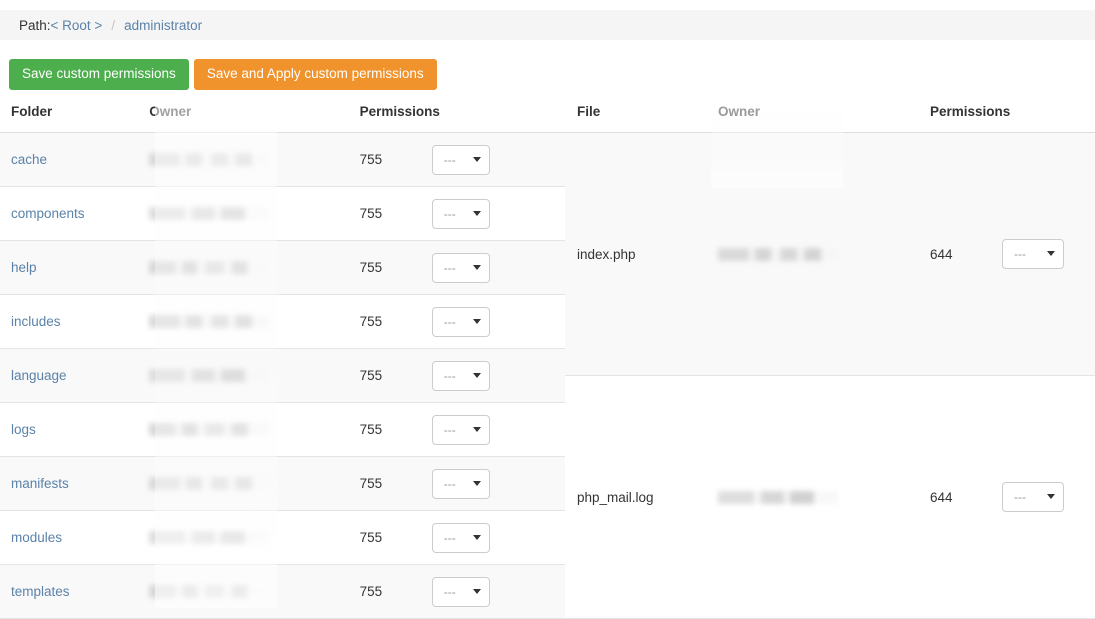 The image size is (1095, 619). I want to click on save-custom-permissions-button: Save custom permissions, so click(99, 74).